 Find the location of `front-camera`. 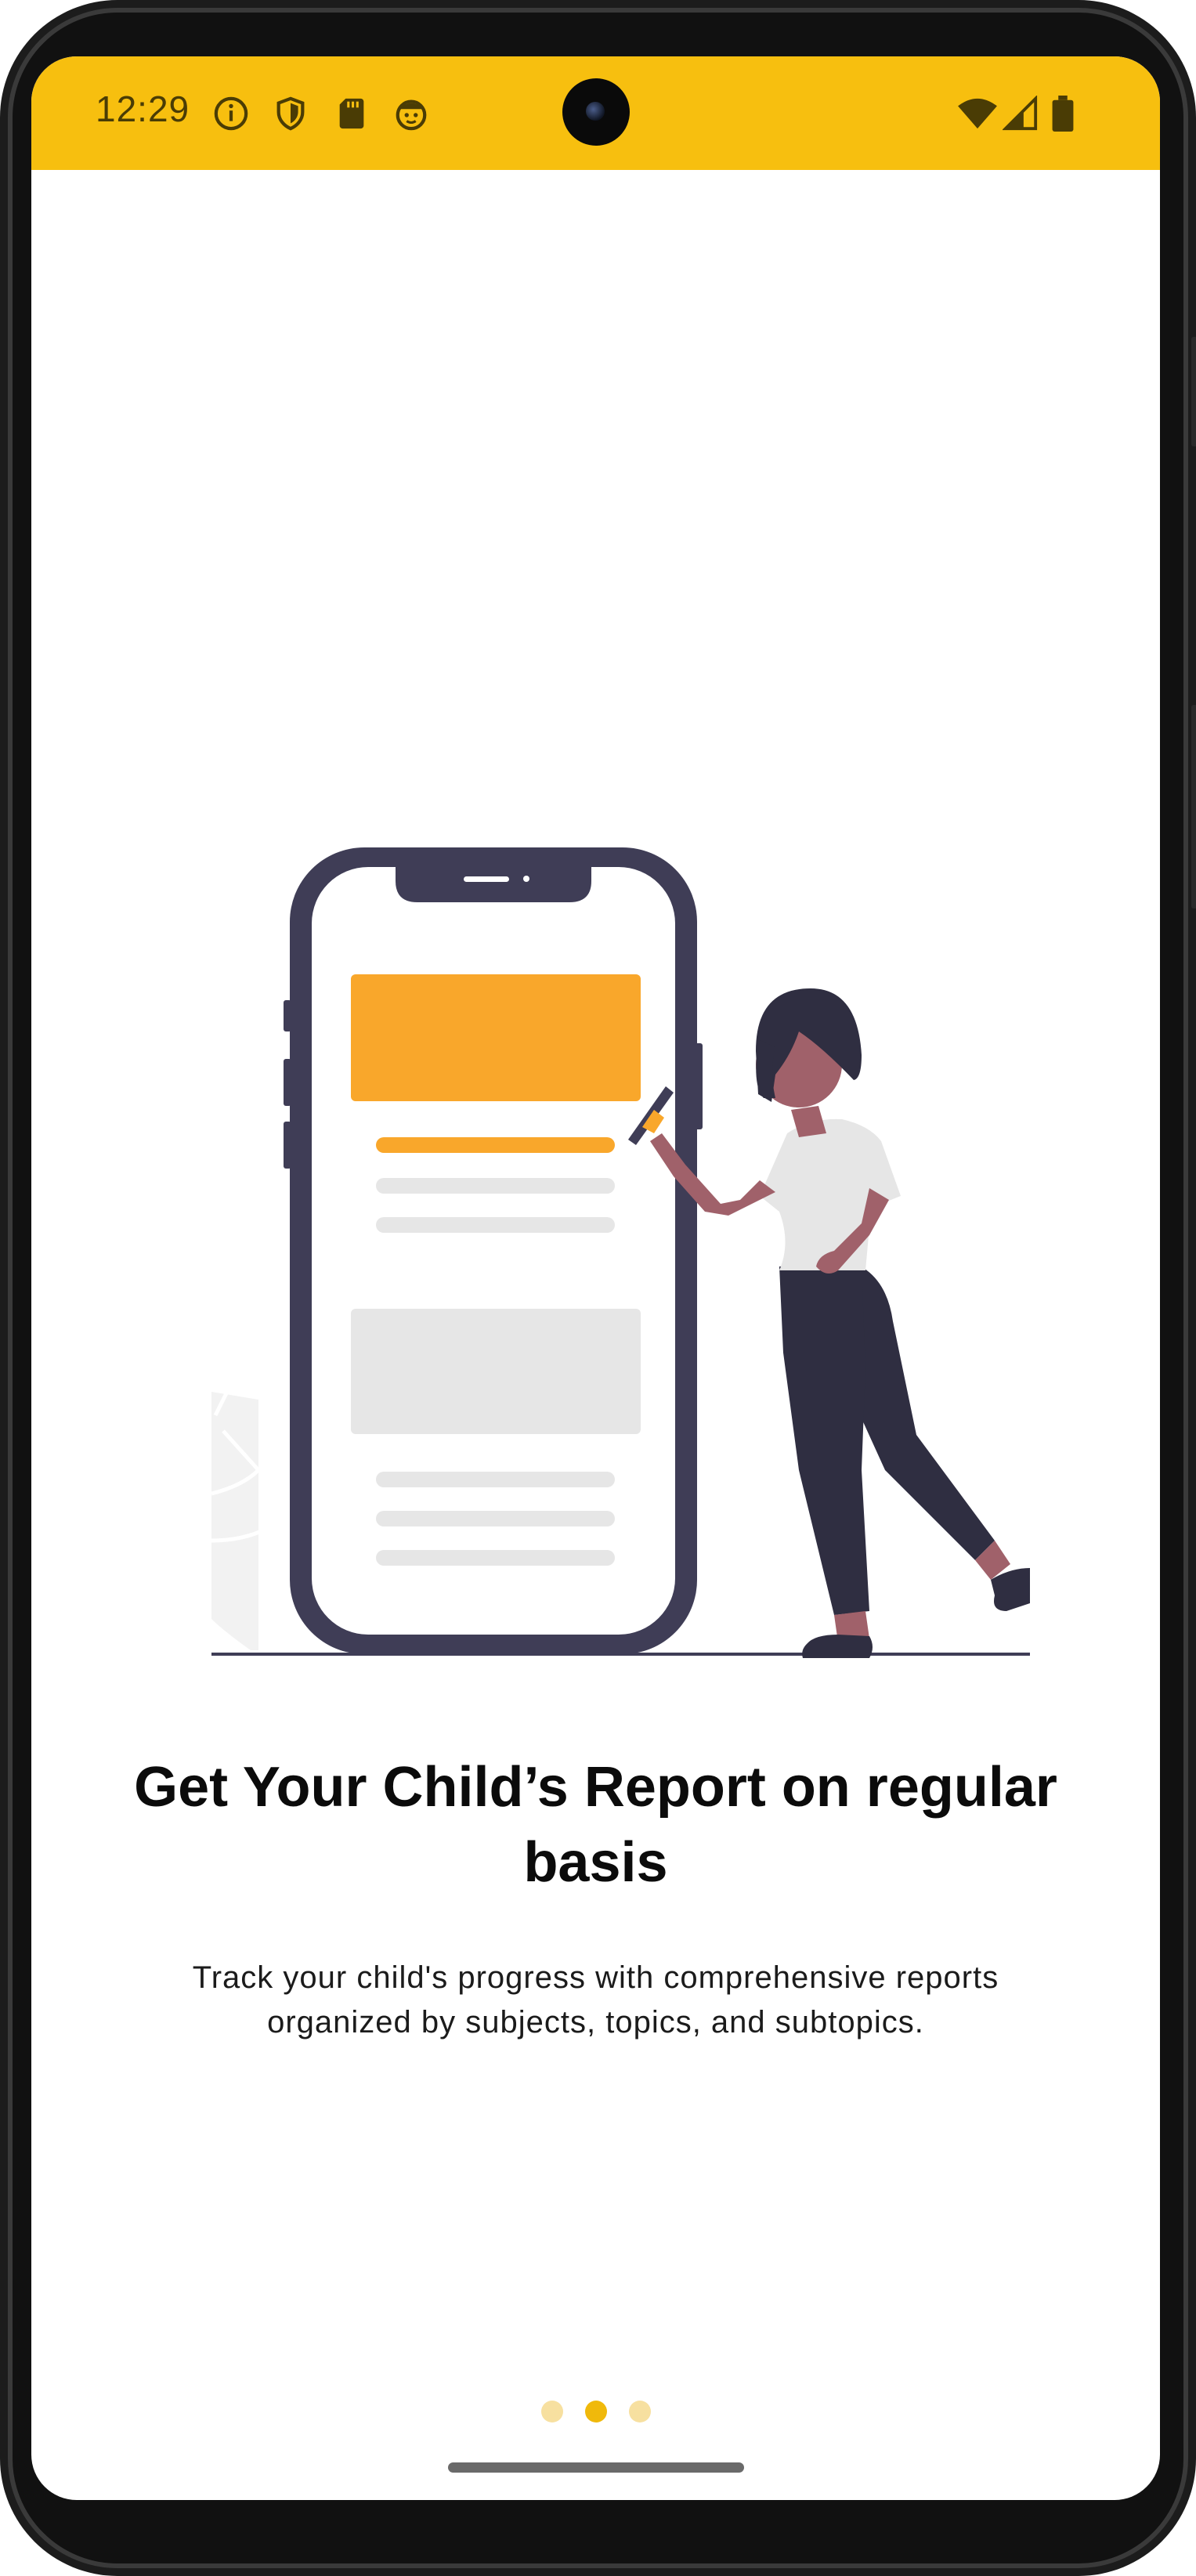

front-camera is located at coordinates (596, 112).